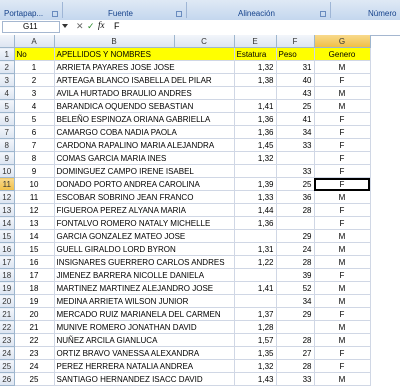  Describe the element at coordinates (7, 379) in the screenshot. I see `row-header: 26` at that location.